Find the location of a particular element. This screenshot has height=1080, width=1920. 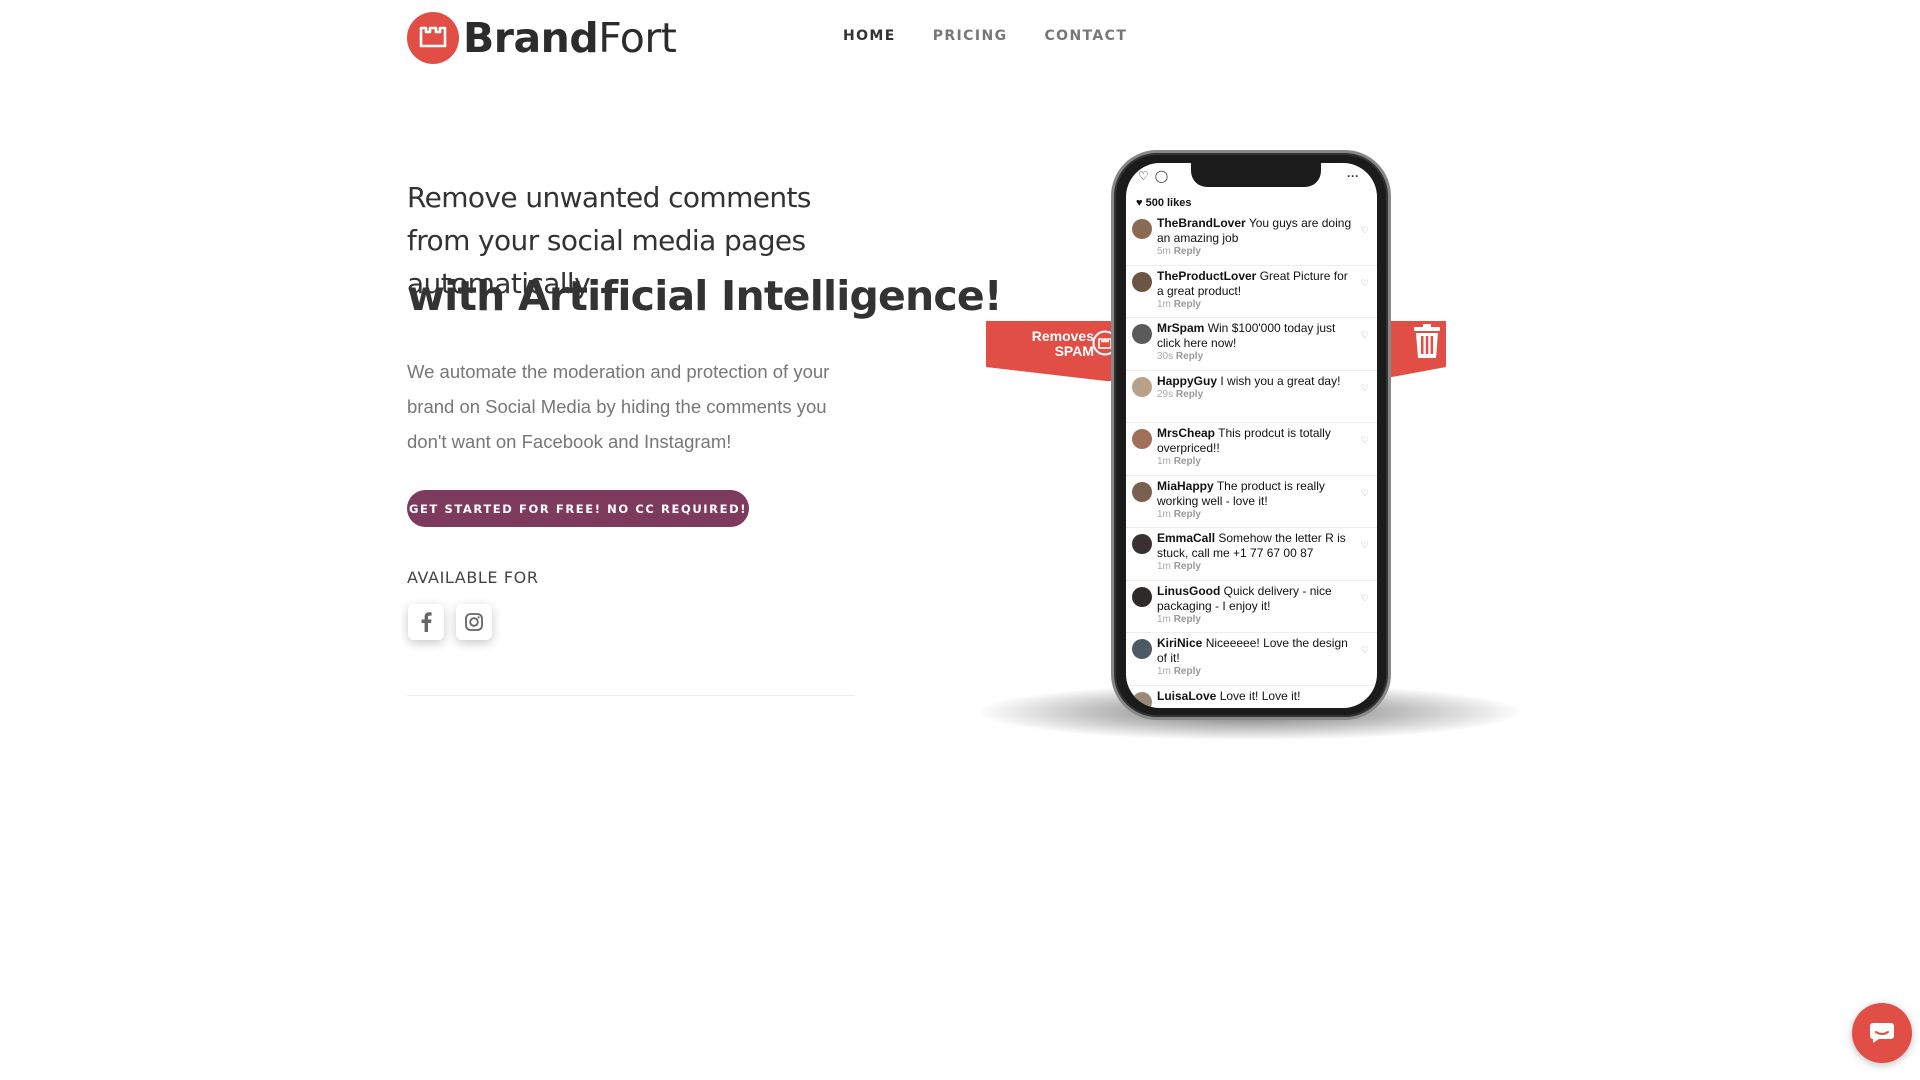

brand-logo: BrandFort is located at coordinates (542, 38).